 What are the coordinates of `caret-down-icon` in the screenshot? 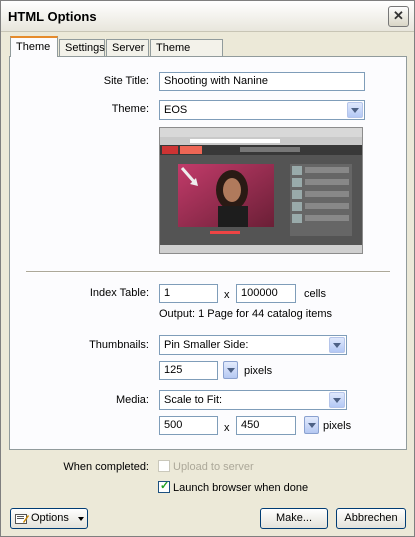 It's located at (81, 519).